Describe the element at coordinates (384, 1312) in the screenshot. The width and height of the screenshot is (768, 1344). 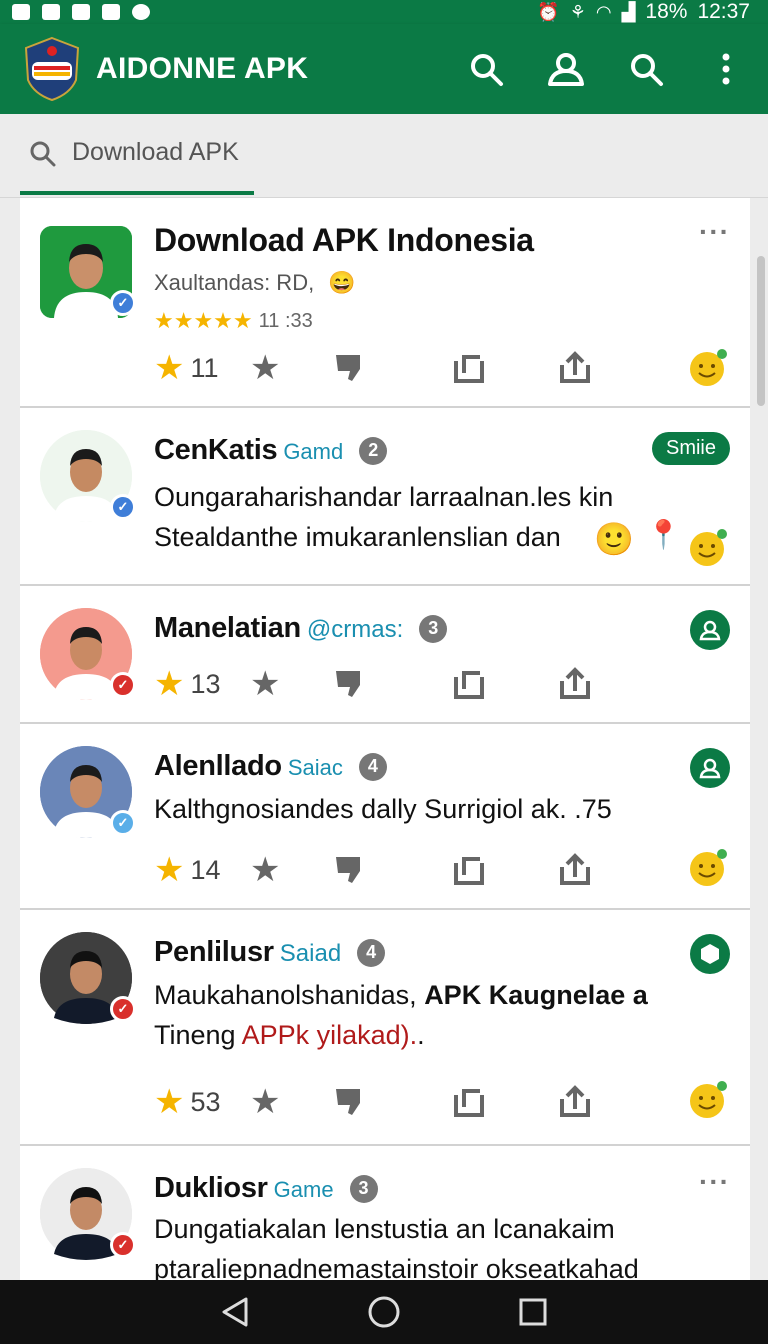
I see `home-button` at that location.